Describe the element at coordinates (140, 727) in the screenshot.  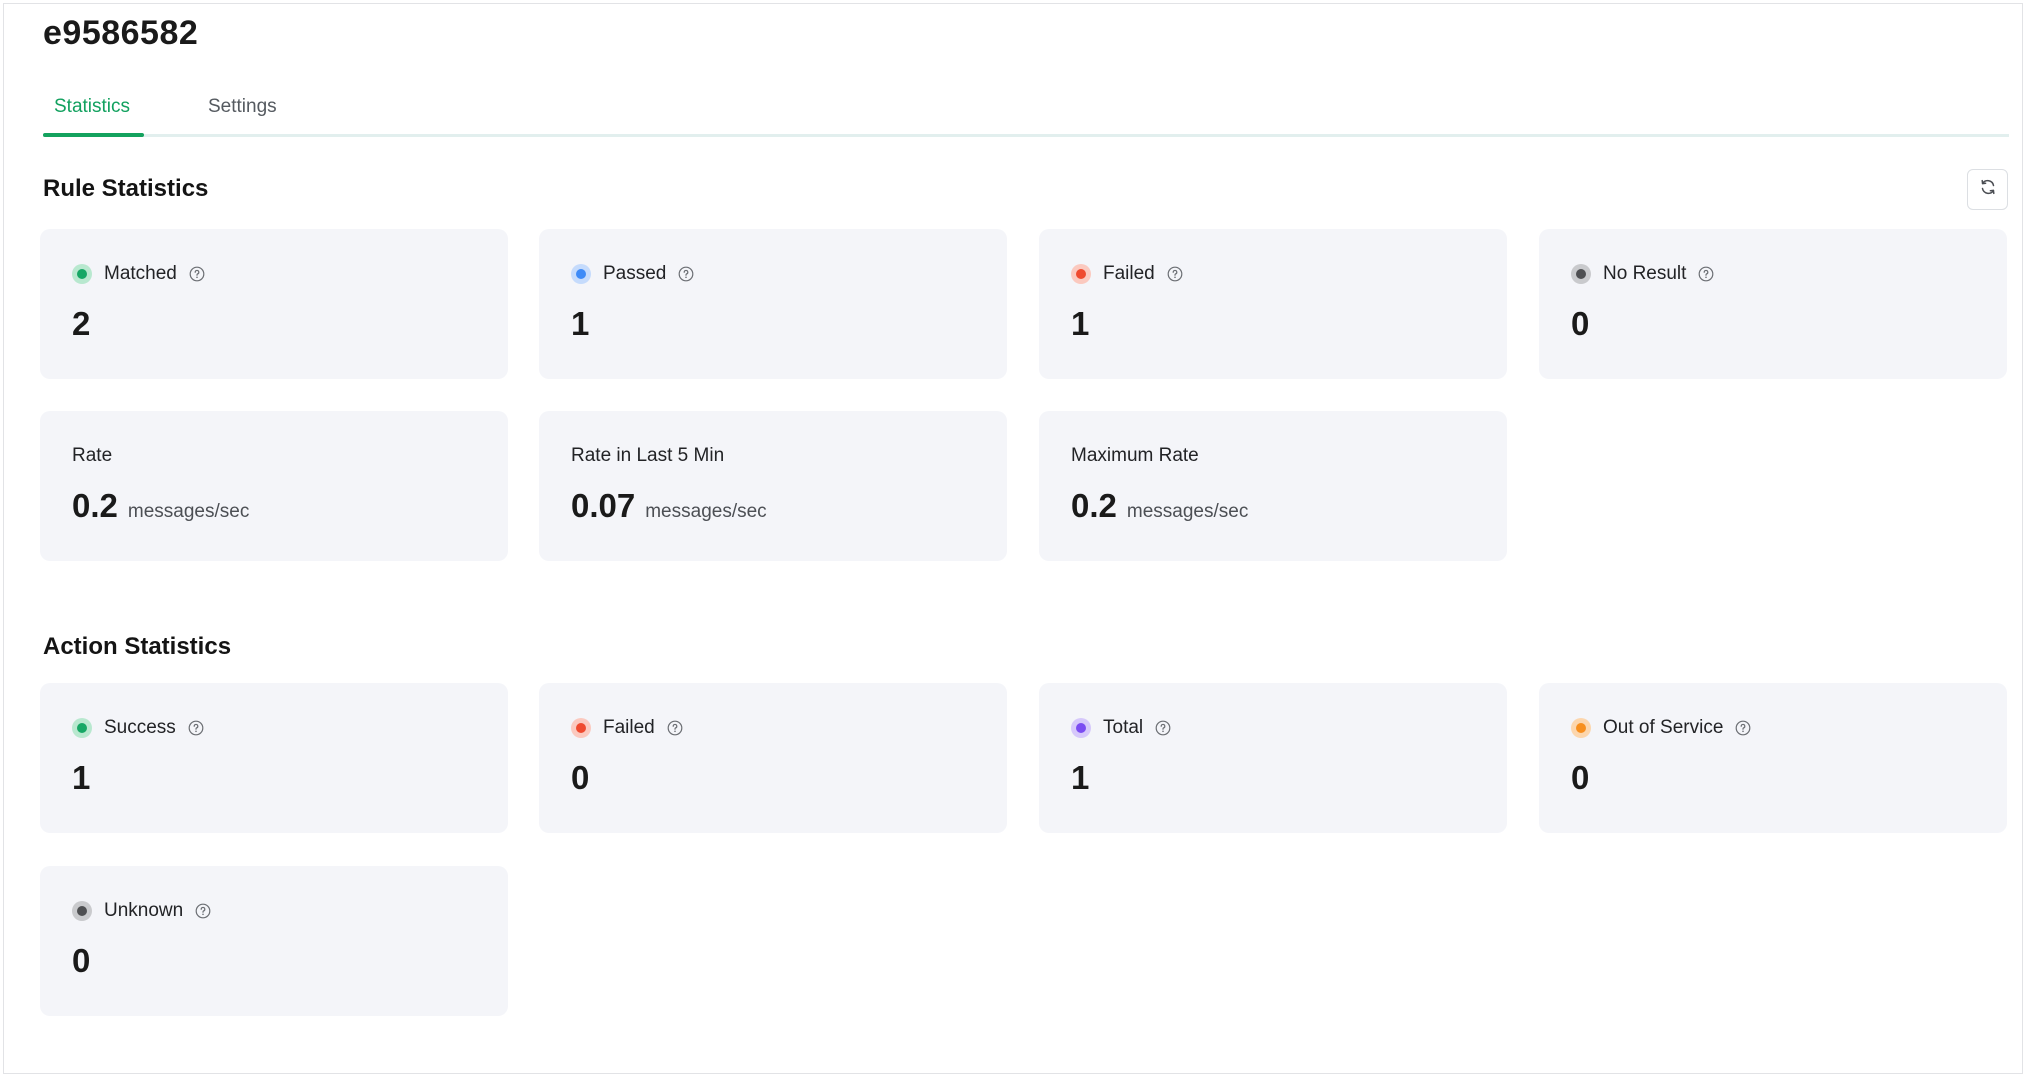
I see `stat-label: Success` at that location.